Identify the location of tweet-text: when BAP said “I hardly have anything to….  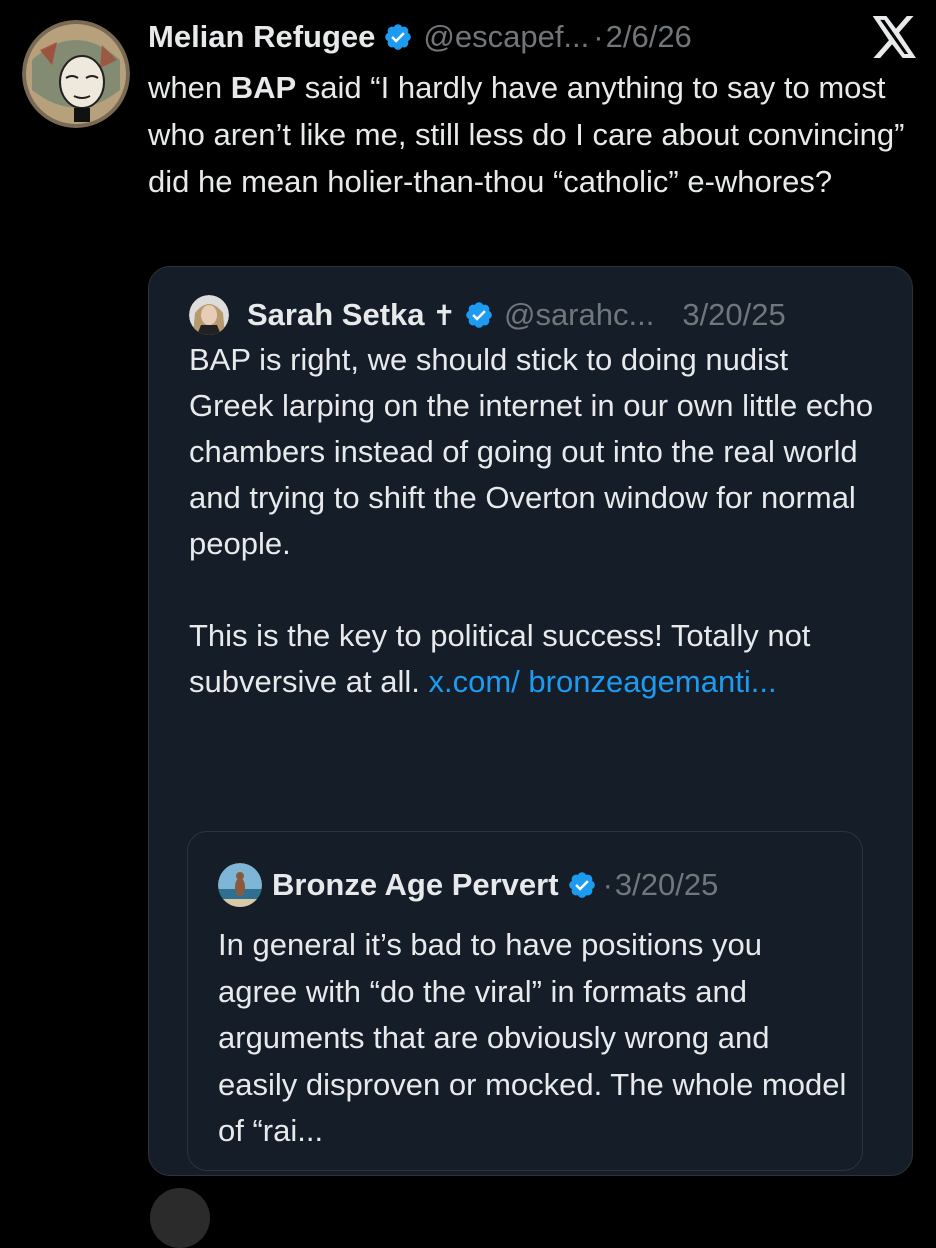
(533, 134).